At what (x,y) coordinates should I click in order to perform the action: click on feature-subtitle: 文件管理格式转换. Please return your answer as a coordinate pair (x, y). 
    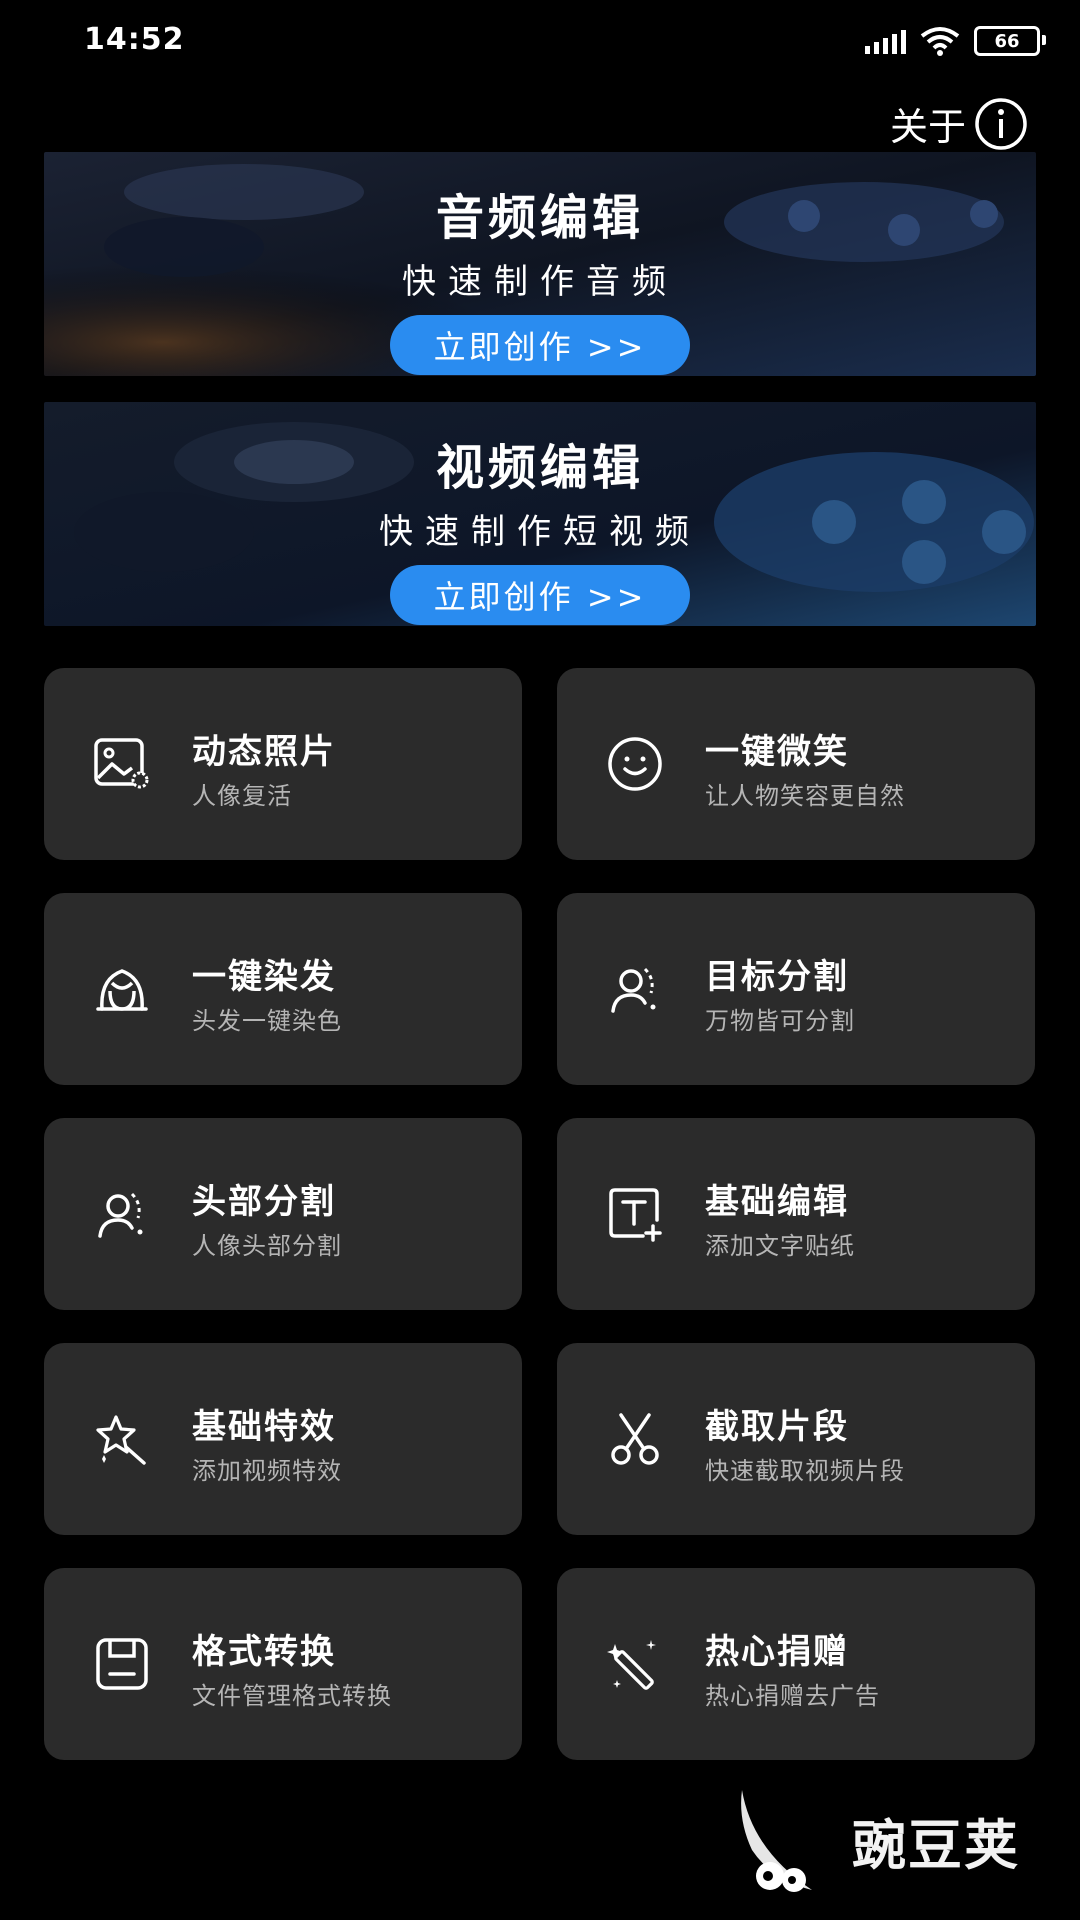
    Looking at the image, I should click on (292, 1696).